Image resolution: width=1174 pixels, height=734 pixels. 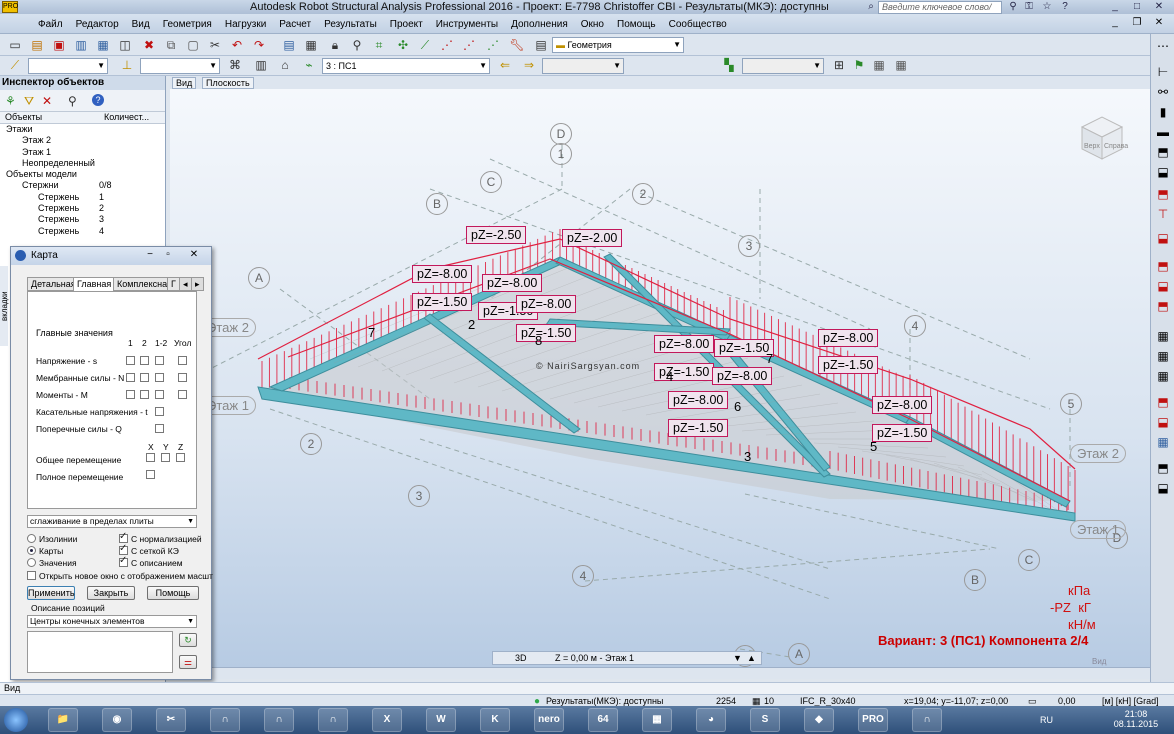 I want to click on close-icon: ✕, so click(x=1159, y=7).